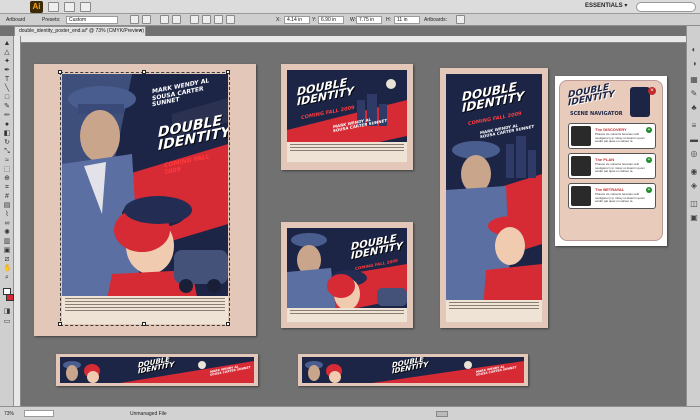  Describe the element at coordinates (666, 7) in the screenshot. I see `search-help-input` at that location.